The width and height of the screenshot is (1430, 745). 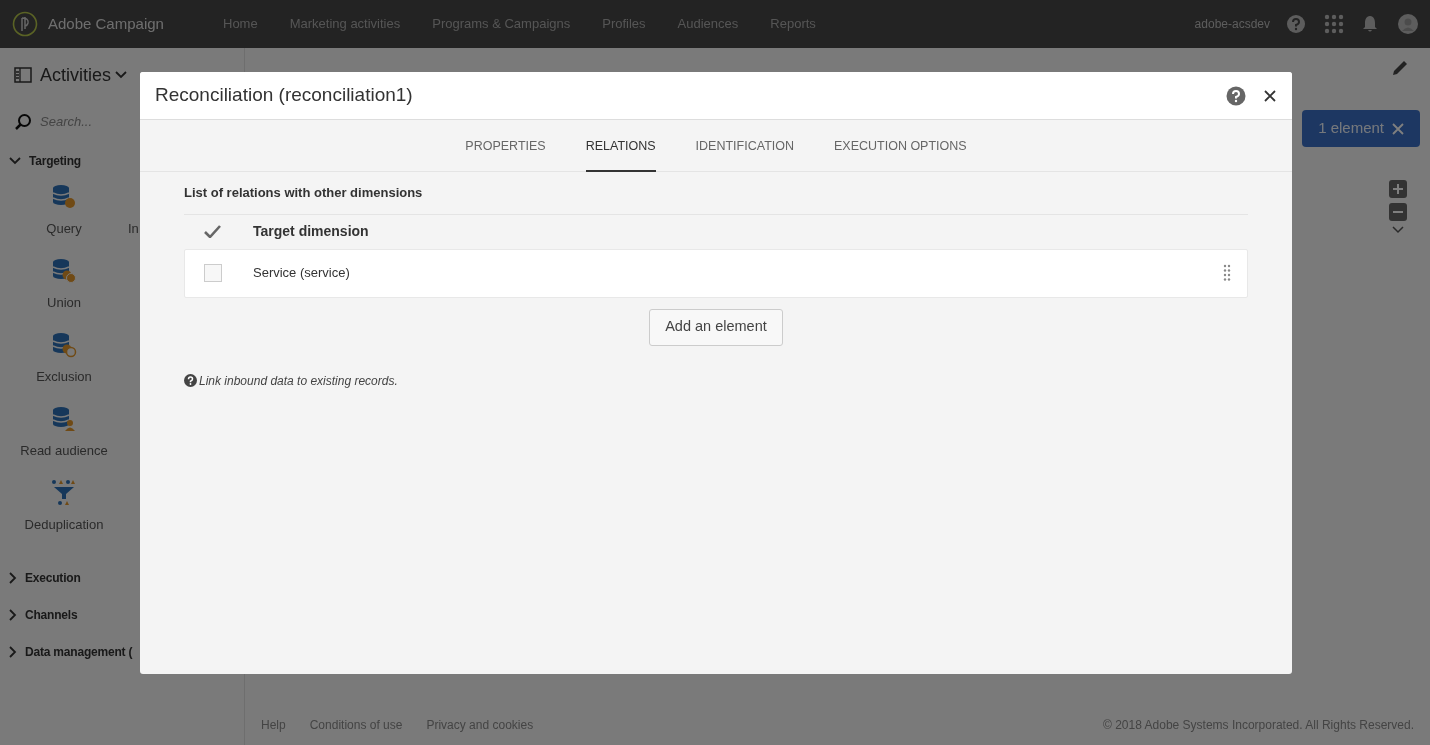 I want to click on read-audience-icon, so click(x=64, y=419).